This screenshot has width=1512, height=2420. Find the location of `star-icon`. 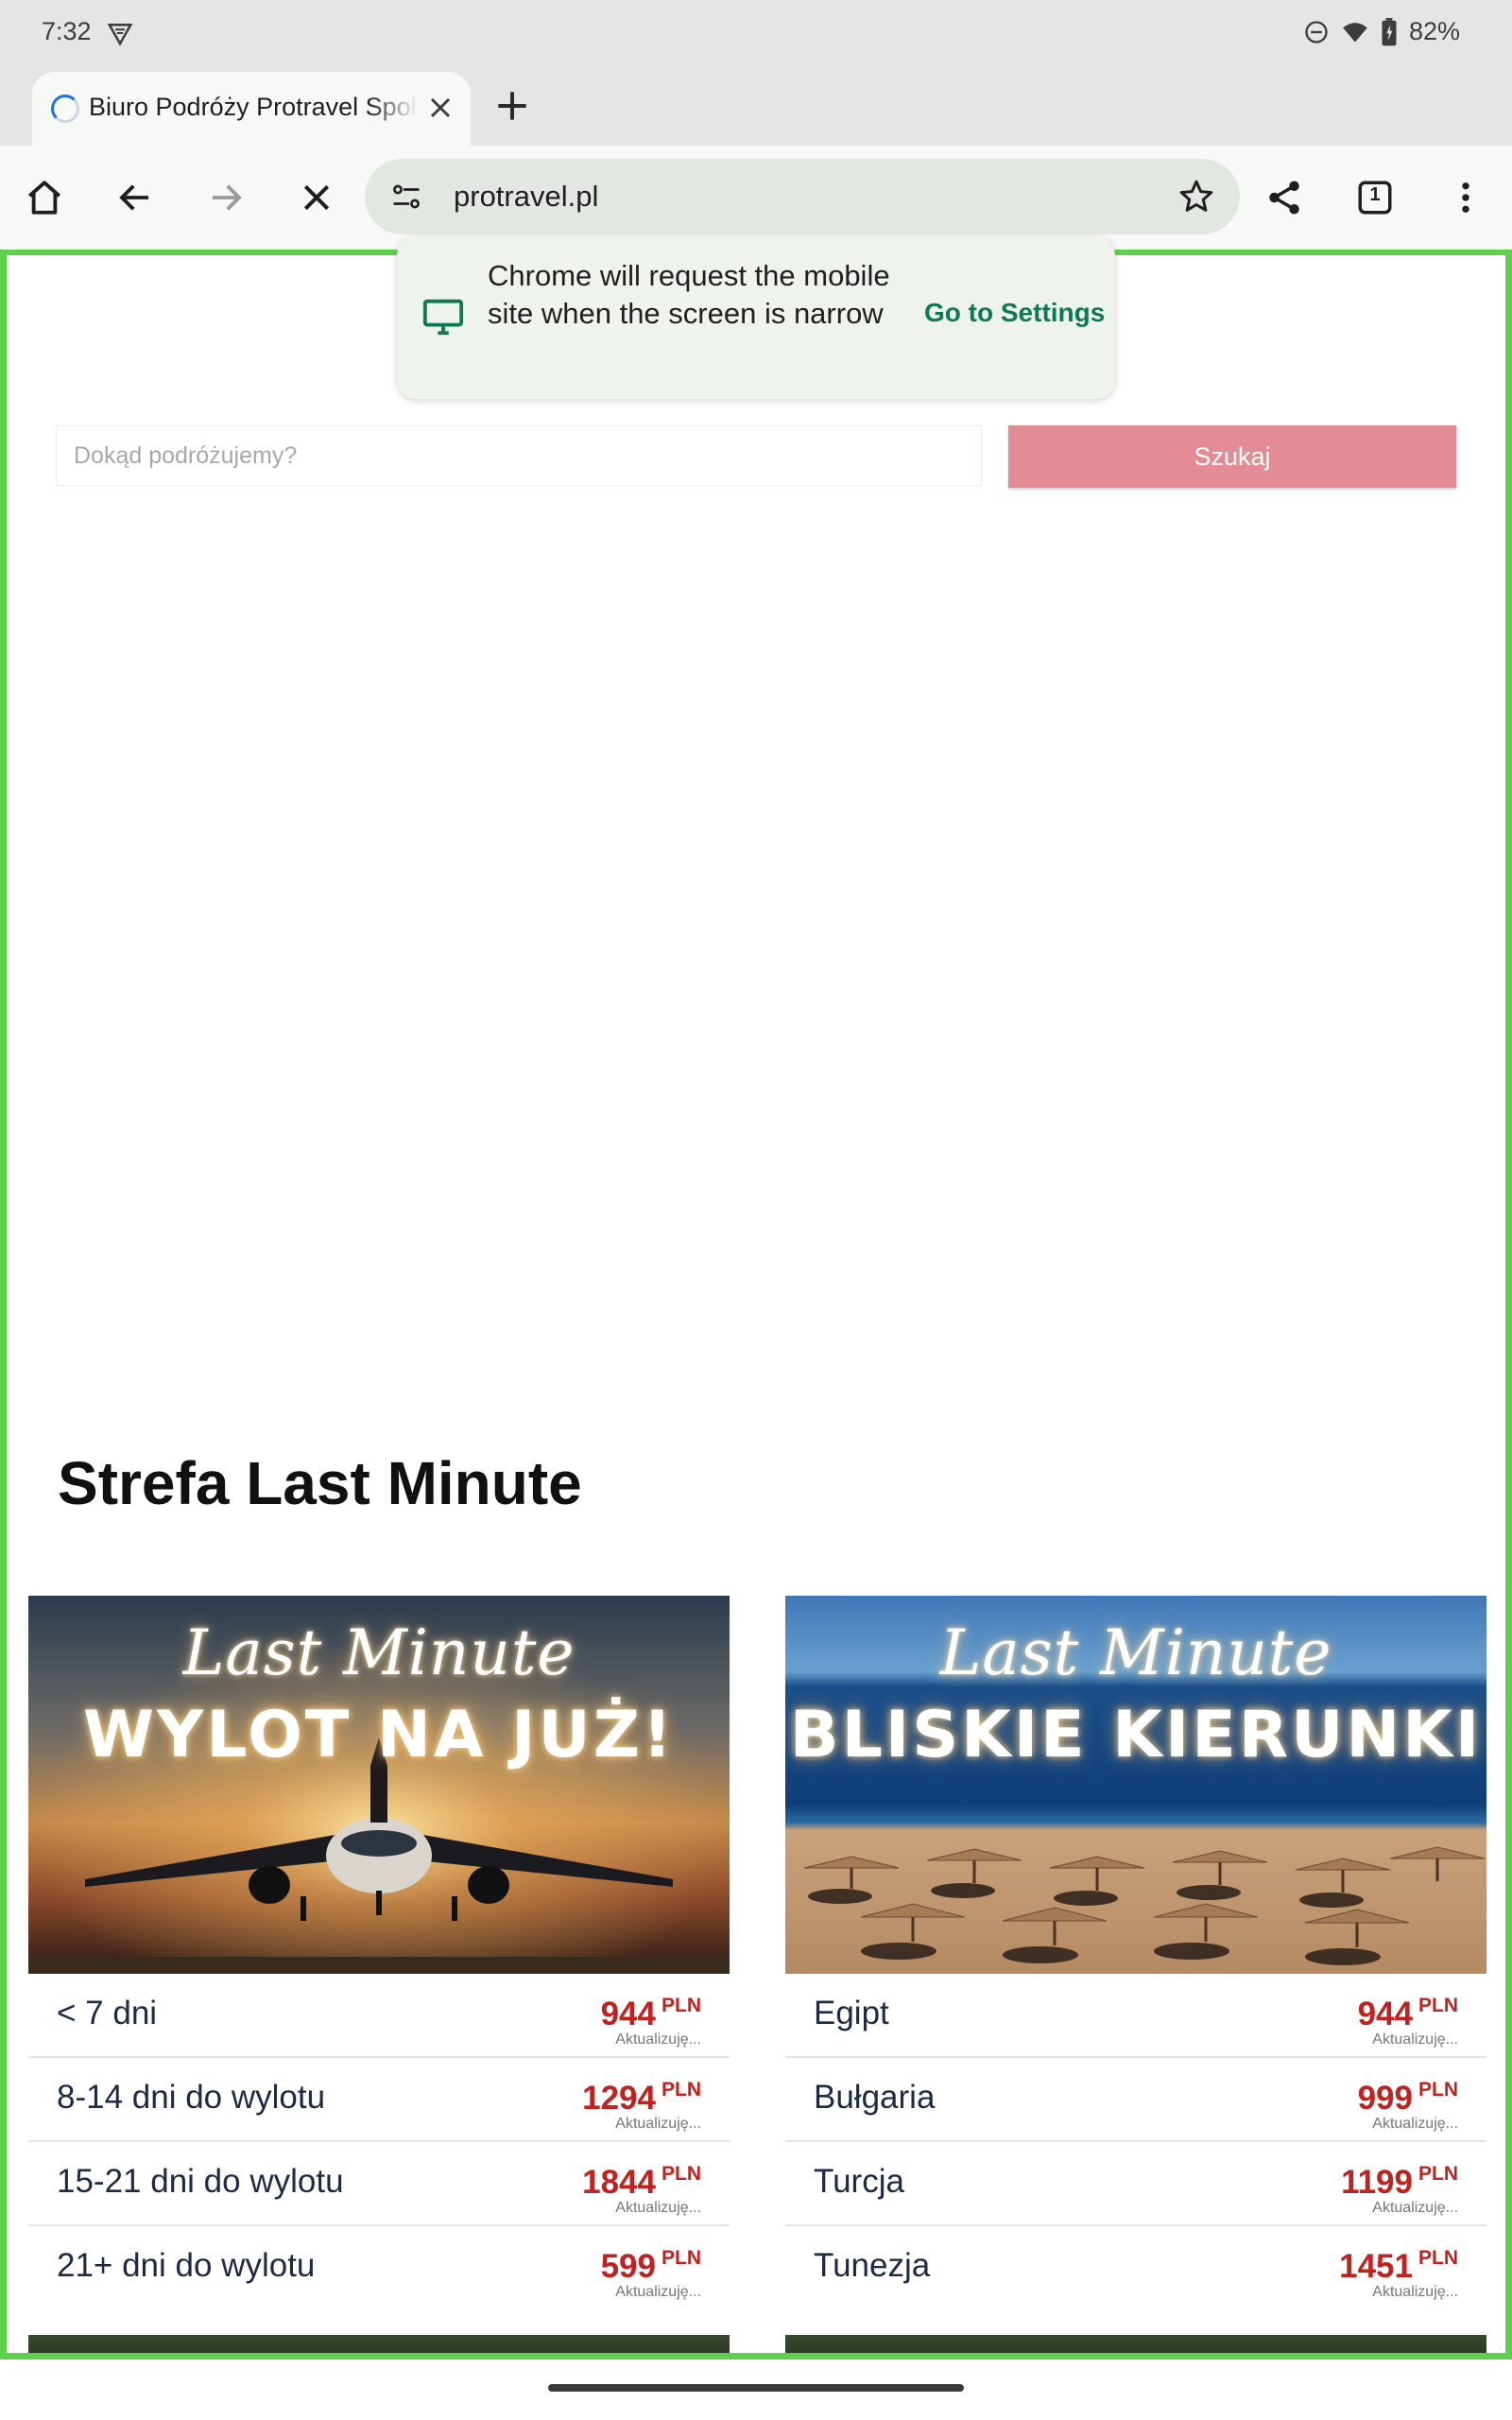

star-icon is located at coordinates (1196, 197).